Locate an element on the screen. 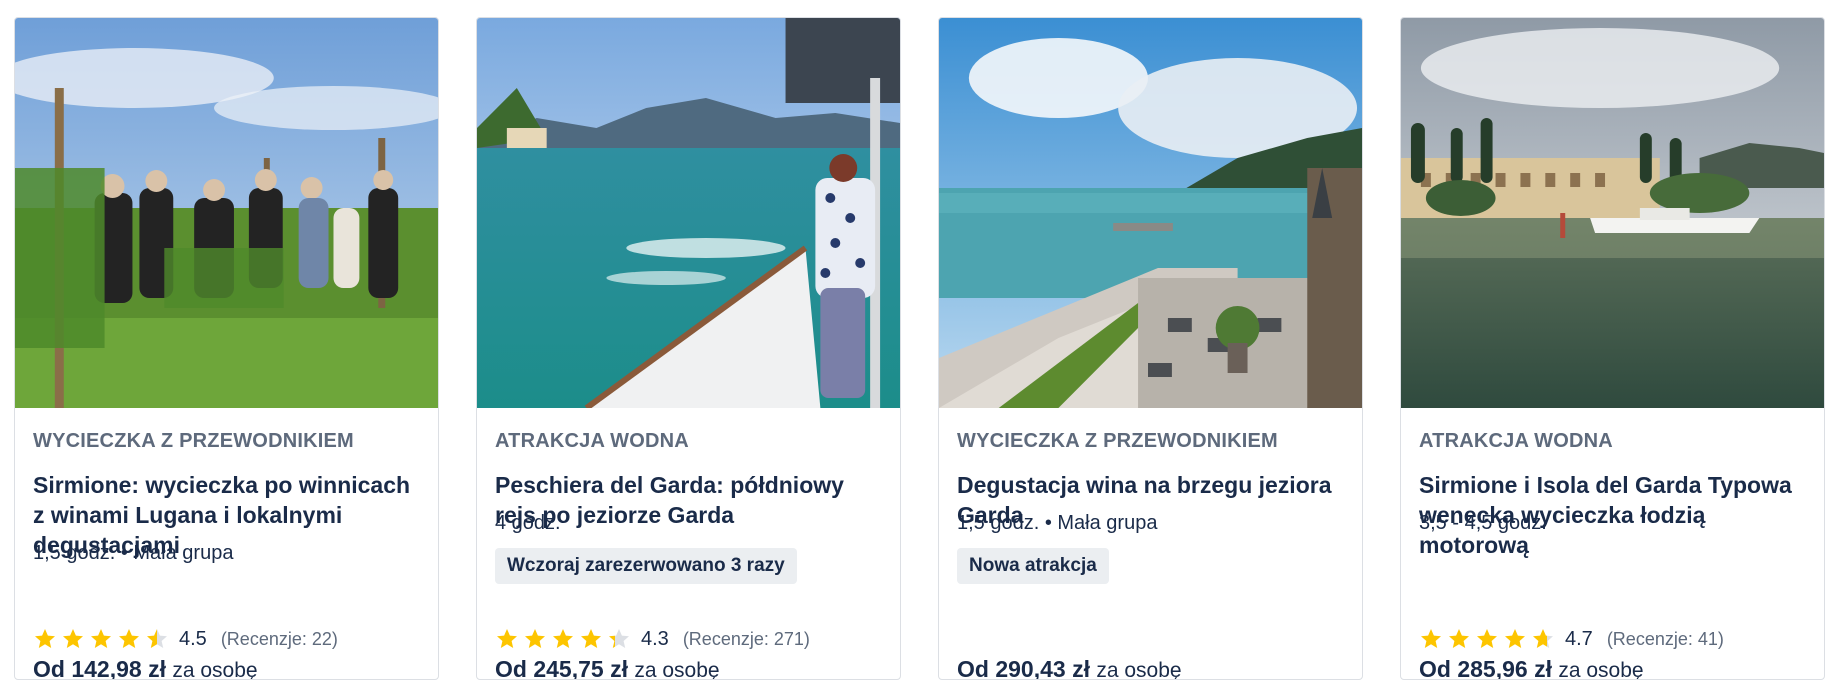 The width and height of the screenshot is (1826, 700). activity-photo-lakeside-terrace is located at coordinates (1150, 213).